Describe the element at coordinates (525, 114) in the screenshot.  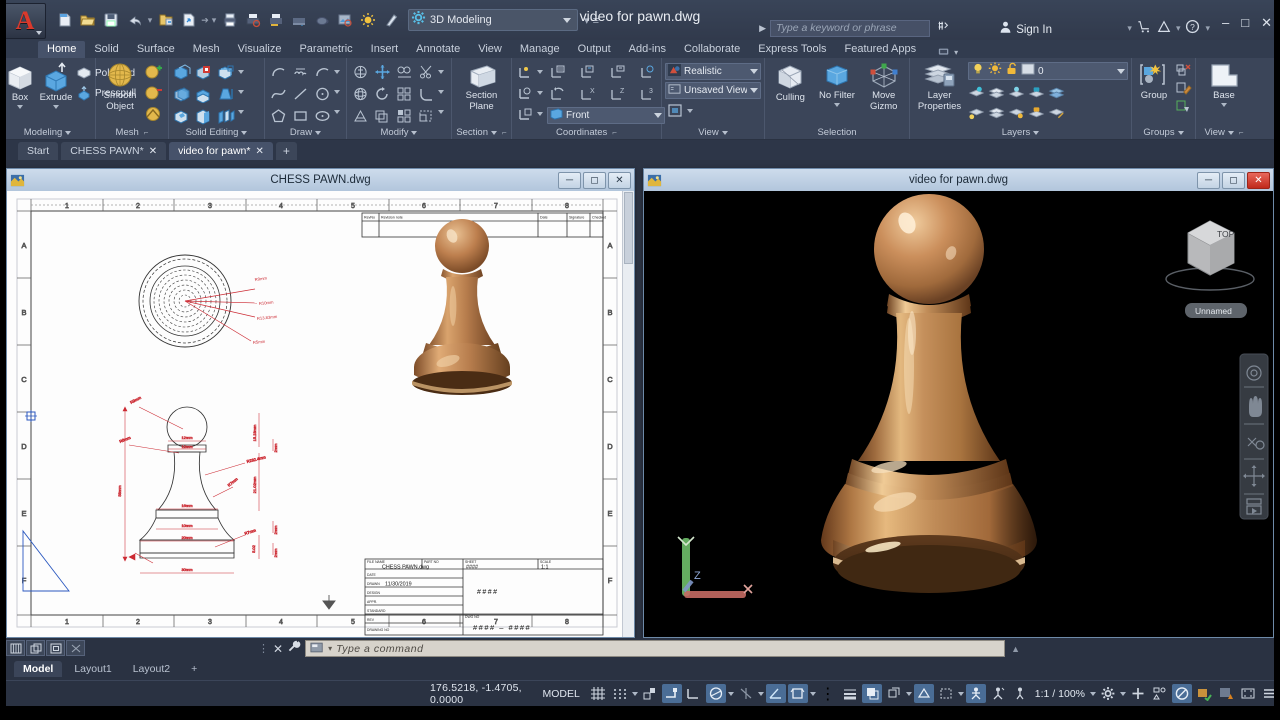
I see `ucs-display-icon` at that location.